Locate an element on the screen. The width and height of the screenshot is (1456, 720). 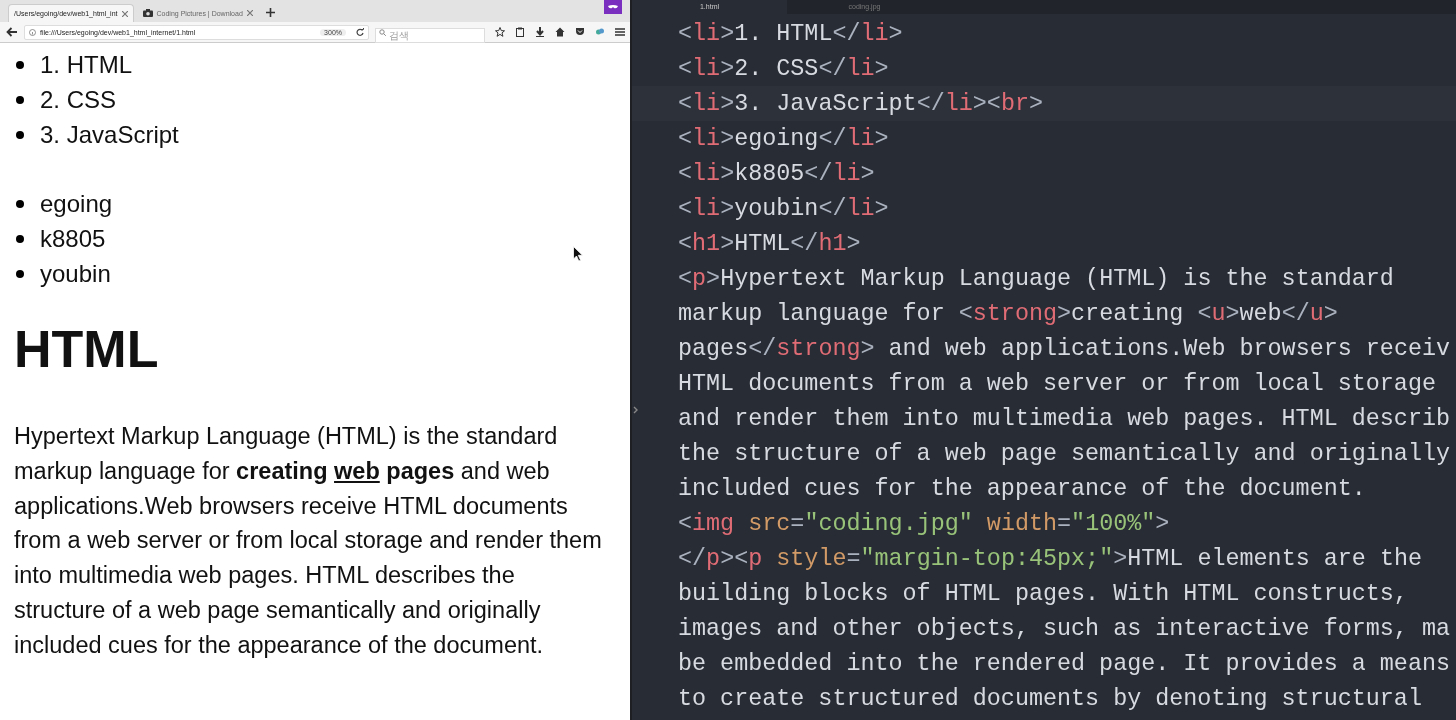
list-item-text: 3. JavaScript is located at coordinates (109, 134).